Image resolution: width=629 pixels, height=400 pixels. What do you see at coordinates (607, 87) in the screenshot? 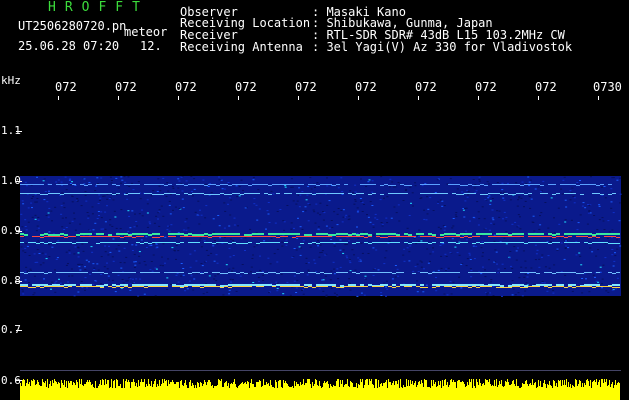
I see `time-tick-label: 0730` at bounding box center [607, 87].